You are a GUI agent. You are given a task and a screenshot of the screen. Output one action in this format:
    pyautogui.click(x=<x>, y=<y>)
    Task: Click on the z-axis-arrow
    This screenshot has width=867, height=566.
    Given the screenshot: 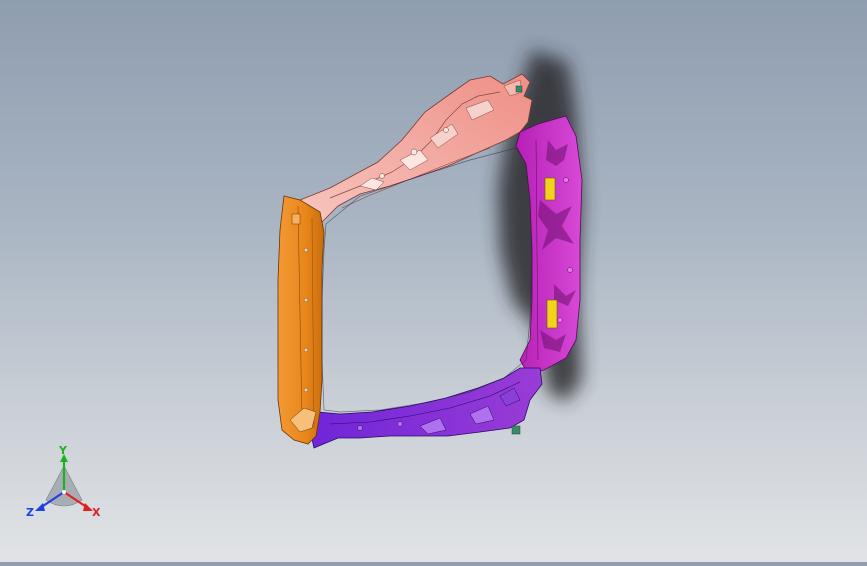 What is the action you would take?
    pyautogui.click(x=40, y=507)
    